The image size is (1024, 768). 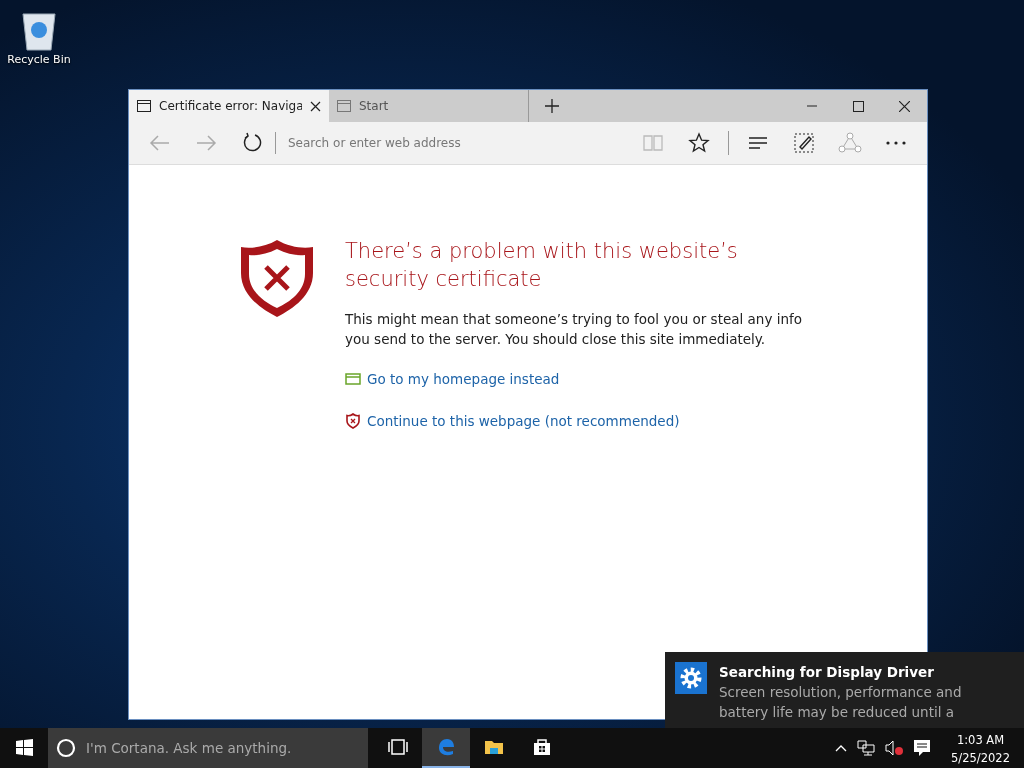 What do you see at coordinates (39, 38) in the screenshot?
I see `recycle-bin-shortcut: Recycle Bin` at bounding box center [39, 38].